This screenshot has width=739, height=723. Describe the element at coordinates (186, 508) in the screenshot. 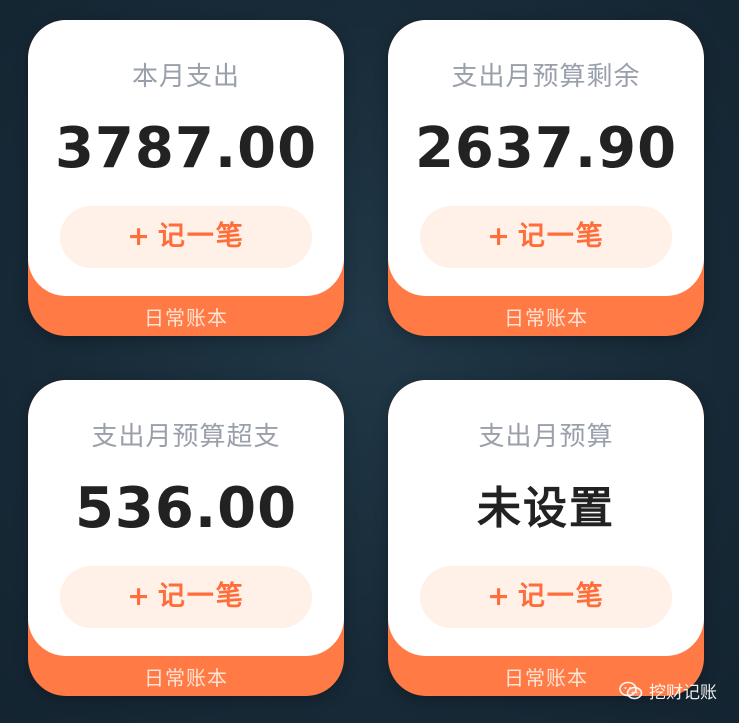

I see `widget-value: 536.00` at that location.